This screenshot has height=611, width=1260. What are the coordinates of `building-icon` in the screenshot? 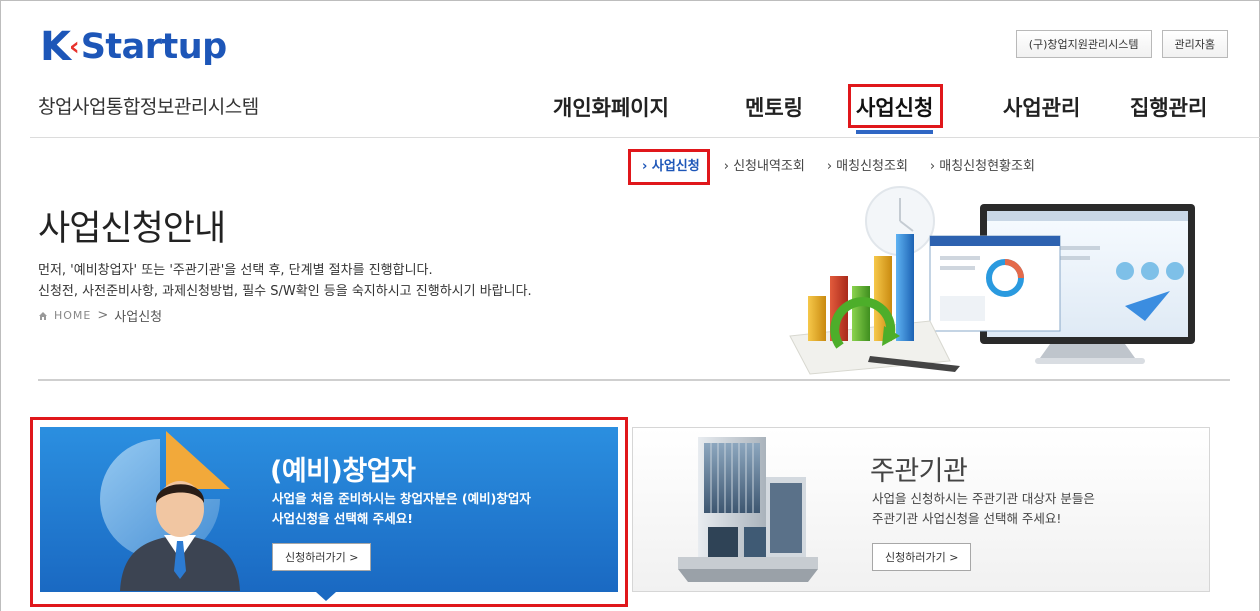 It's located at (748, 509).